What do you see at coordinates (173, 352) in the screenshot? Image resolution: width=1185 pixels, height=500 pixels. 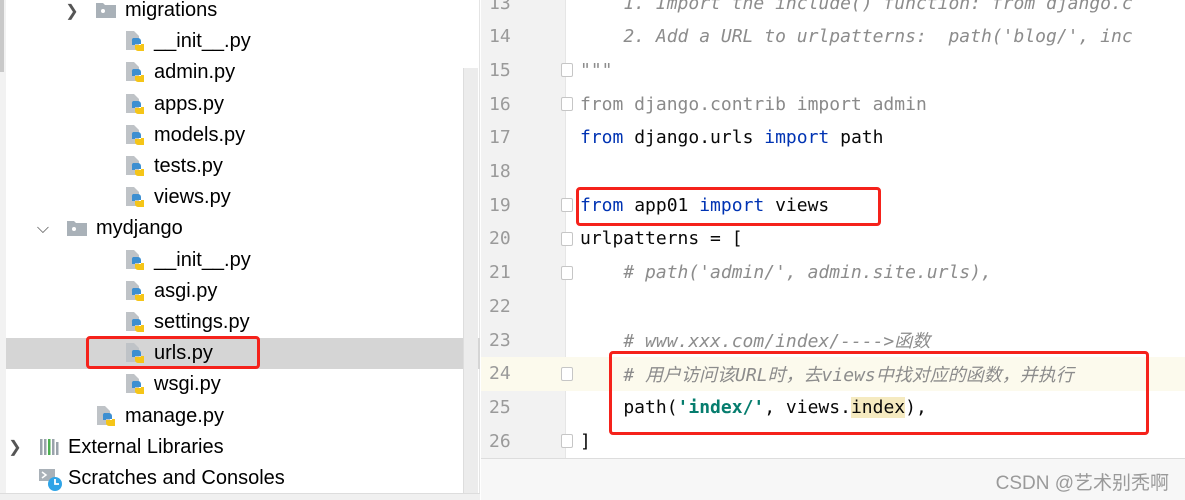 I see `annotation-box-urls` at bounding box center [173, 352].